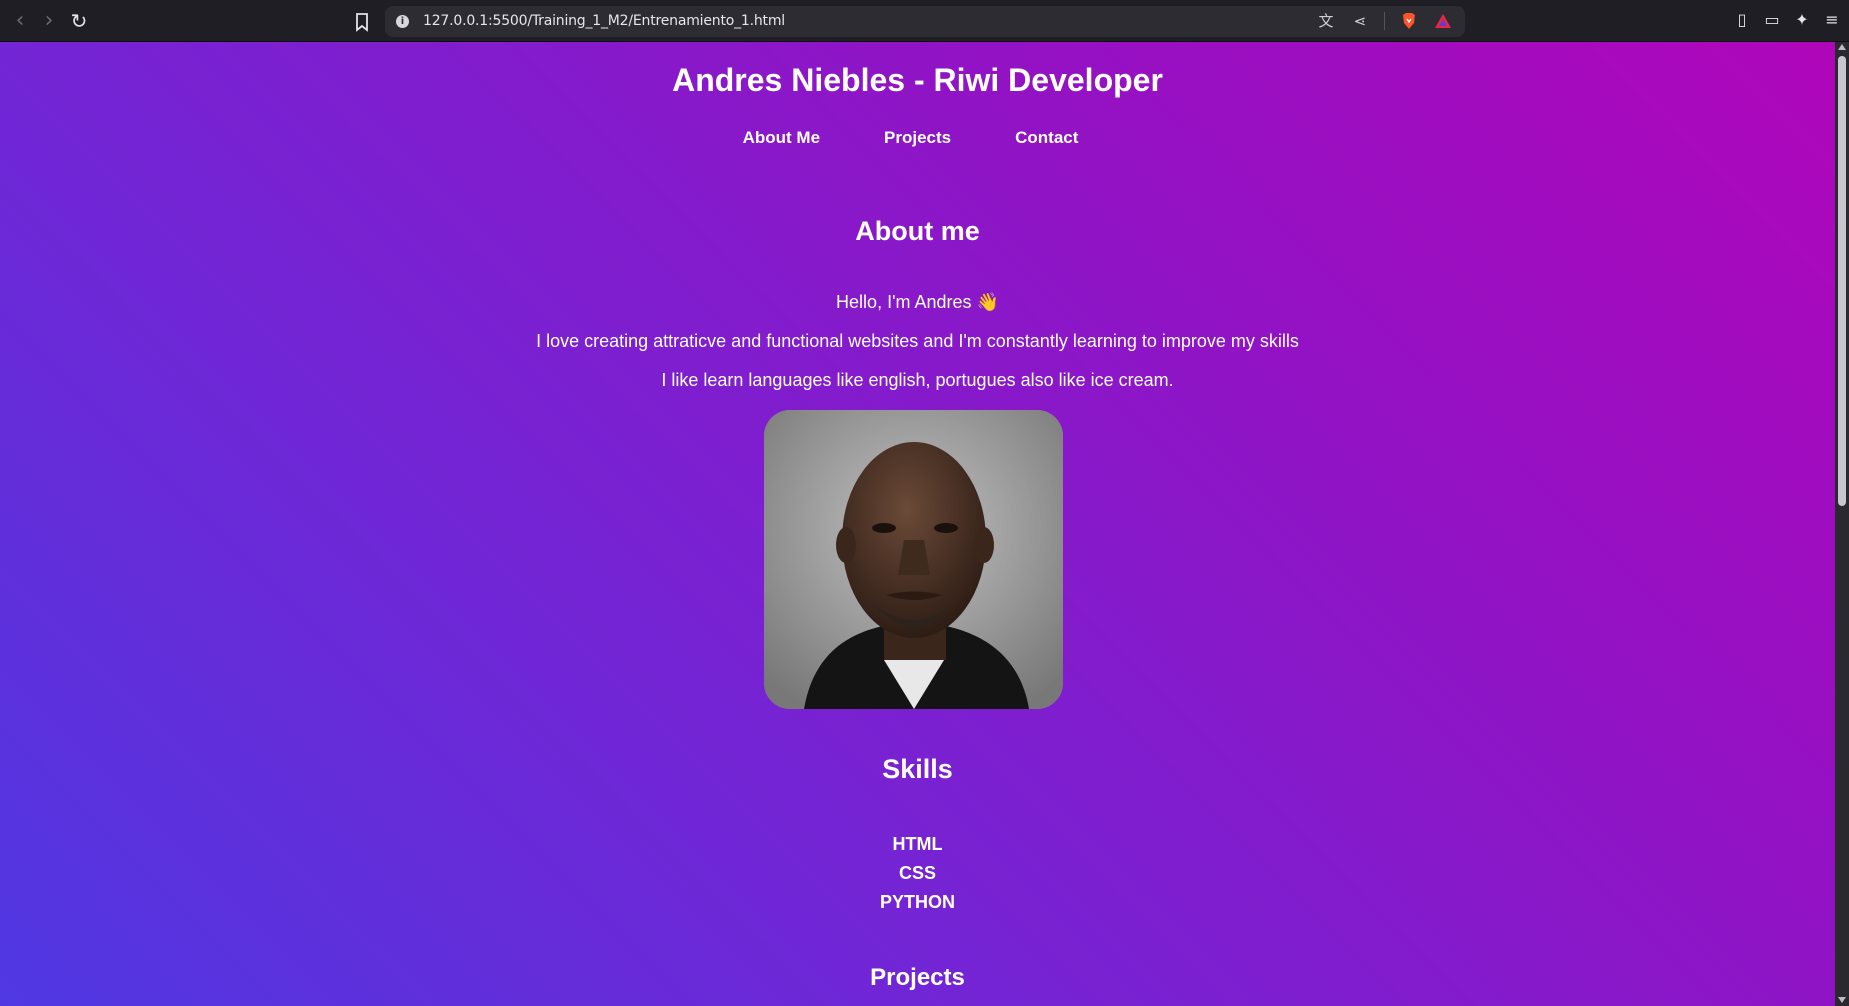  Describe the element at coordinates (1772, 20) in the screenshot. I see `wallet-icon: ▭` at that location.